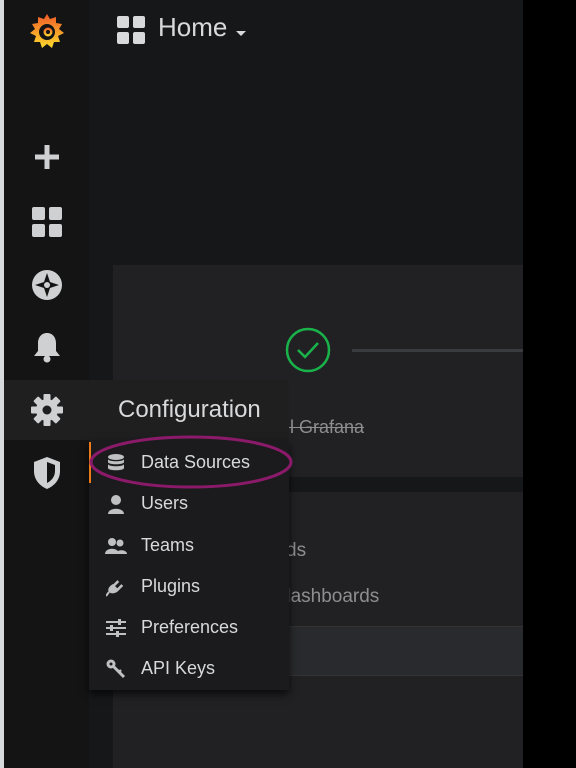 The image size is (576, 768). What do you see at coordinates (165, 503) in the screenshot?
I see `menu-item-label: Users` at bounding box center [165, 503].